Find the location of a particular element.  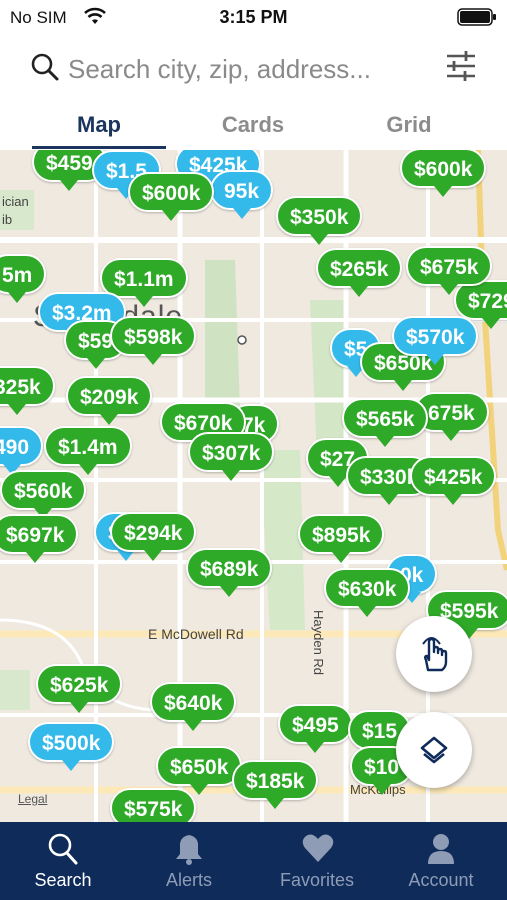

nav-favorites-label: Favorites is located at coordinates (317, 880).